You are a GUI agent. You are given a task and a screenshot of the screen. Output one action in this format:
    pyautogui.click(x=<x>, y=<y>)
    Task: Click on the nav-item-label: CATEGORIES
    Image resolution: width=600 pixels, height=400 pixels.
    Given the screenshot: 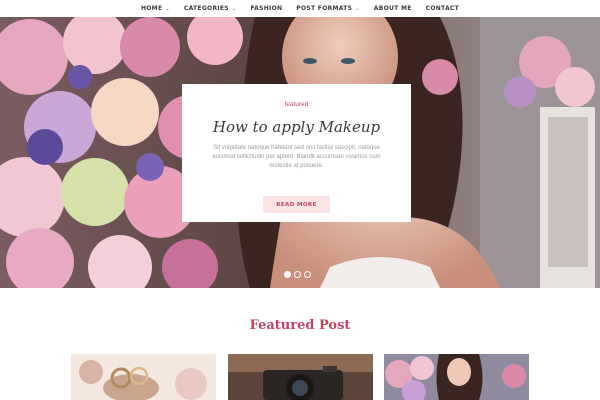 What is the action you would take?
    pyautogui.click(x=206, y=8)
    